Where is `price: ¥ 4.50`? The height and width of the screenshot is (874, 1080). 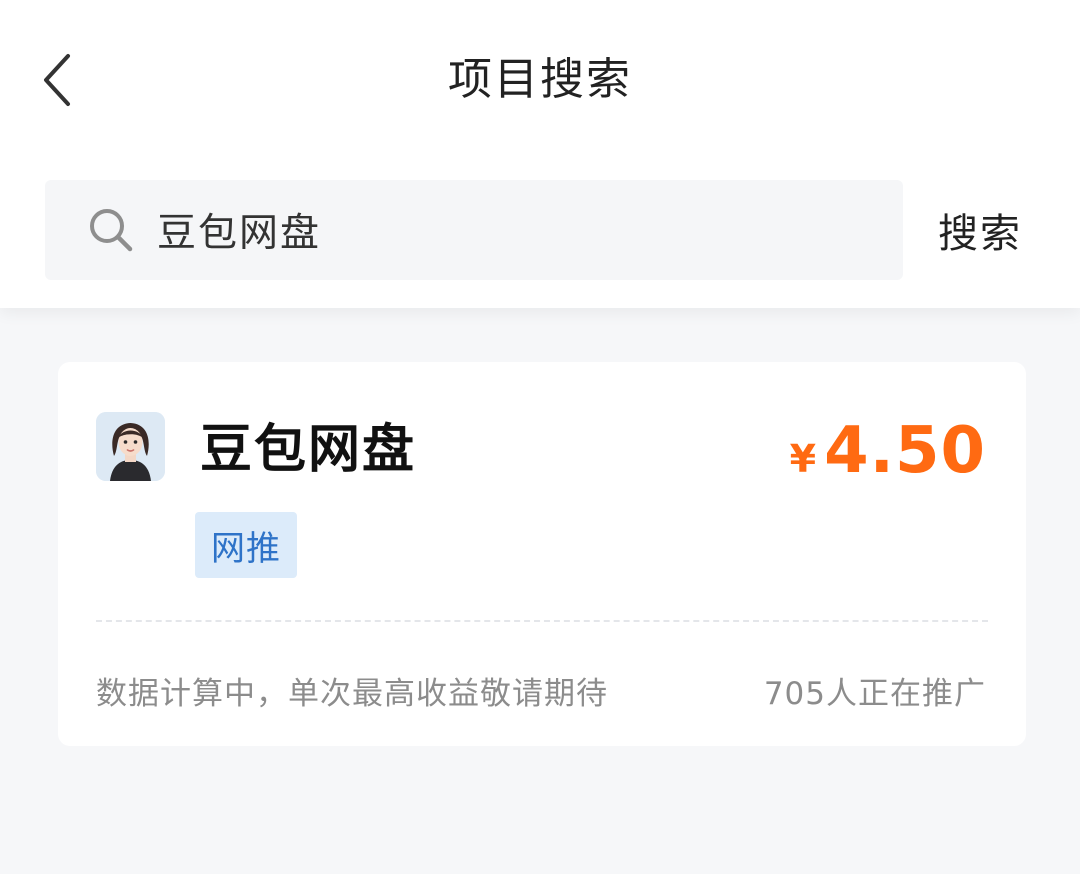 price: ¥ 4.50 is located at coordinates (888, 451).